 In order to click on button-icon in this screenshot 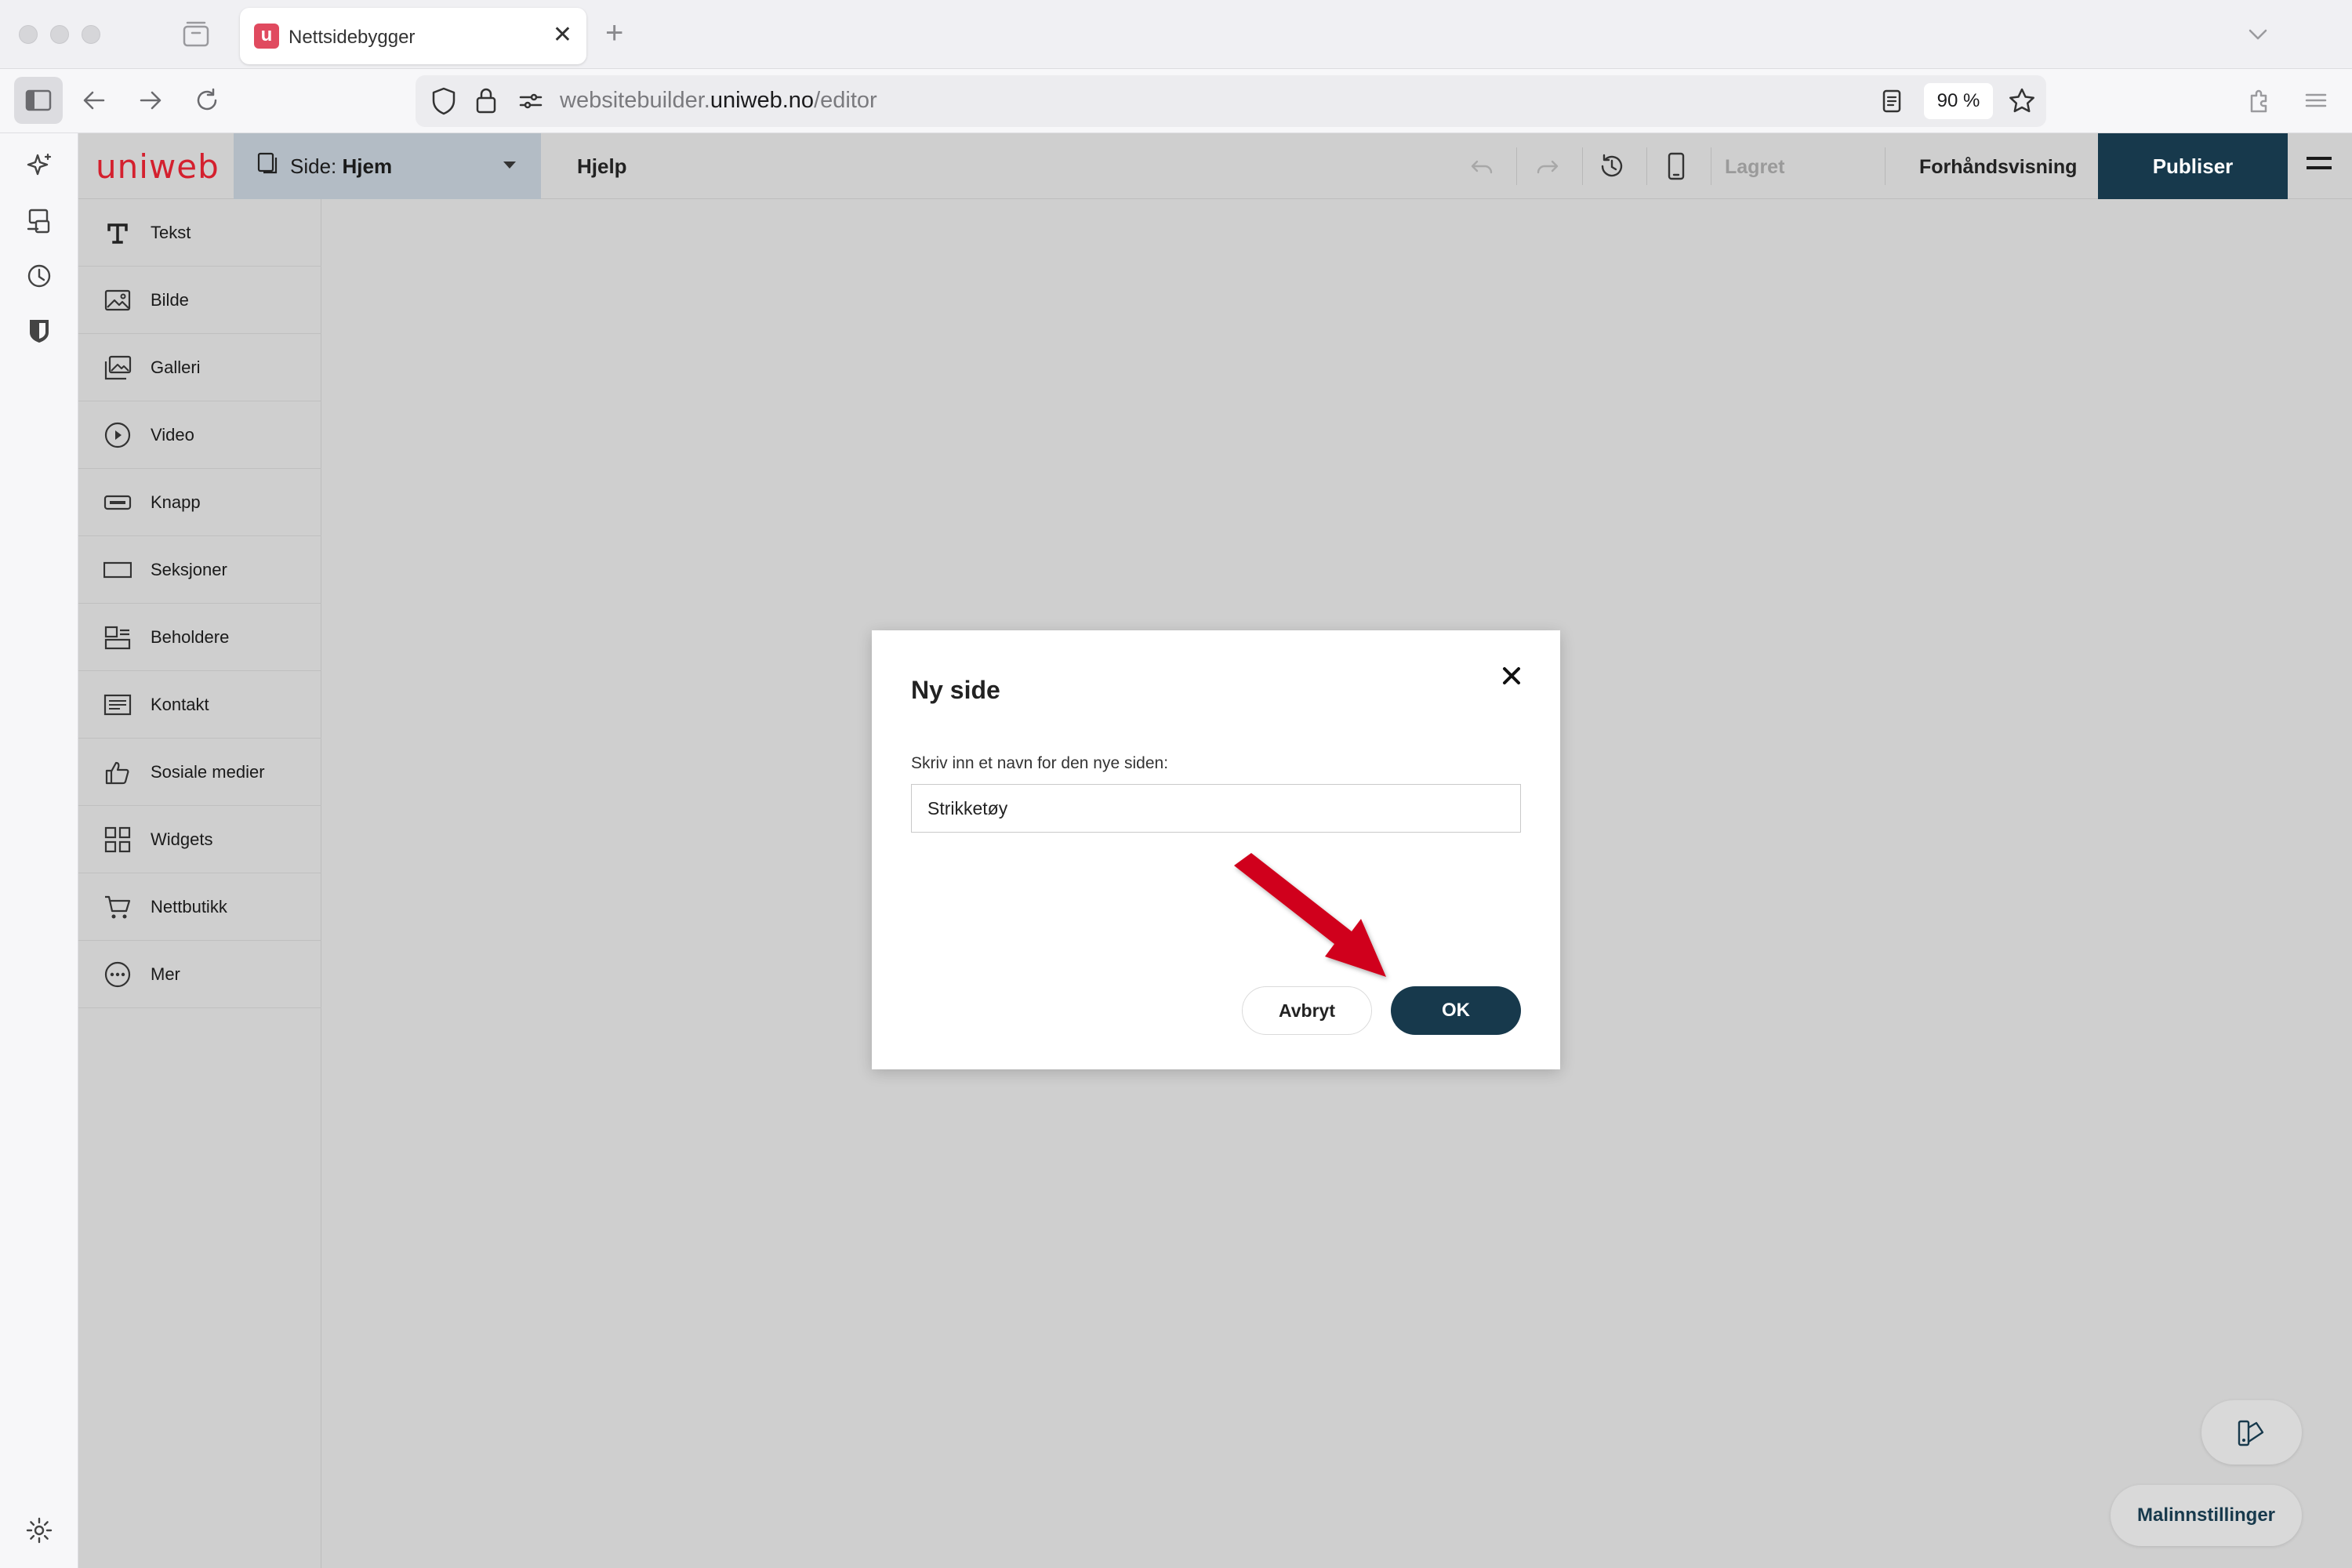, I will do `click(117, 502)`.